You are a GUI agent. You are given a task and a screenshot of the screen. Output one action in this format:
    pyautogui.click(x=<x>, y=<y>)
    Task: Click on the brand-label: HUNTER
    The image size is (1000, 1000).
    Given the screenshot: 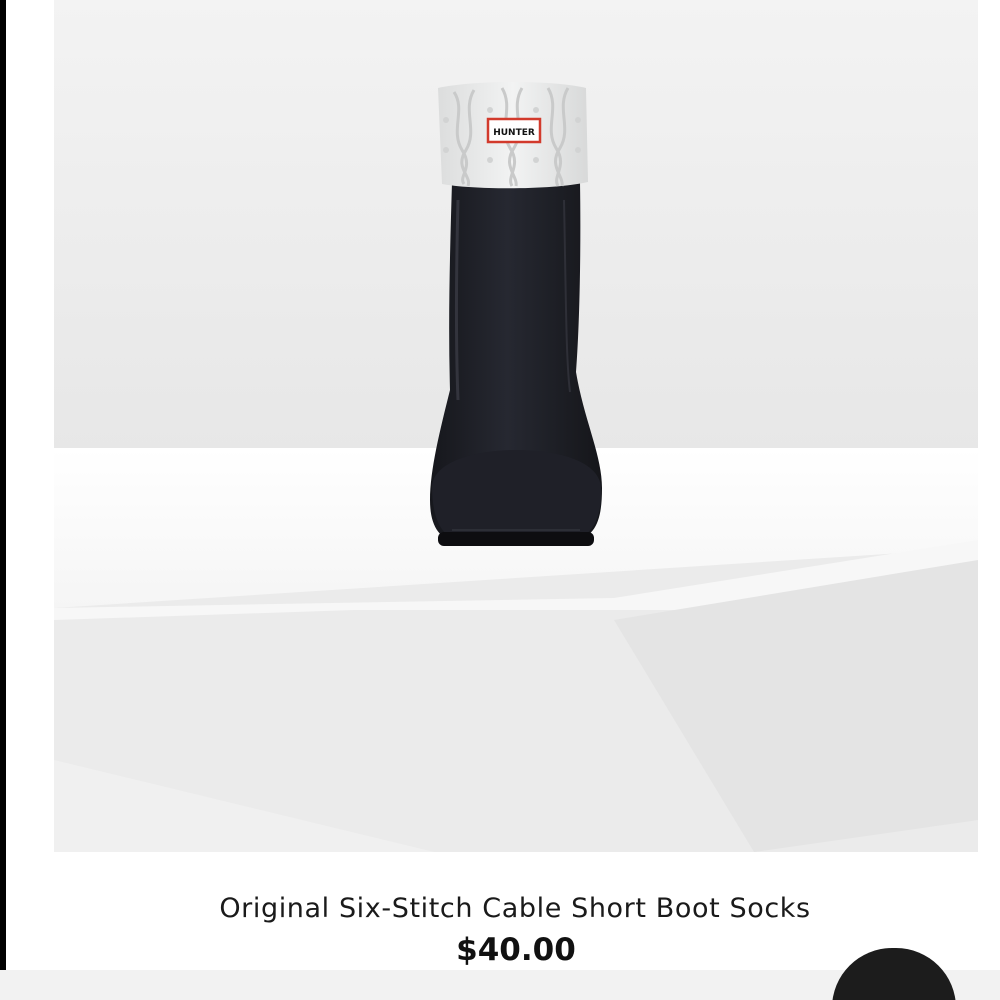 What is the action you would take?
    pyautogui.click(x=514, y=130)
    